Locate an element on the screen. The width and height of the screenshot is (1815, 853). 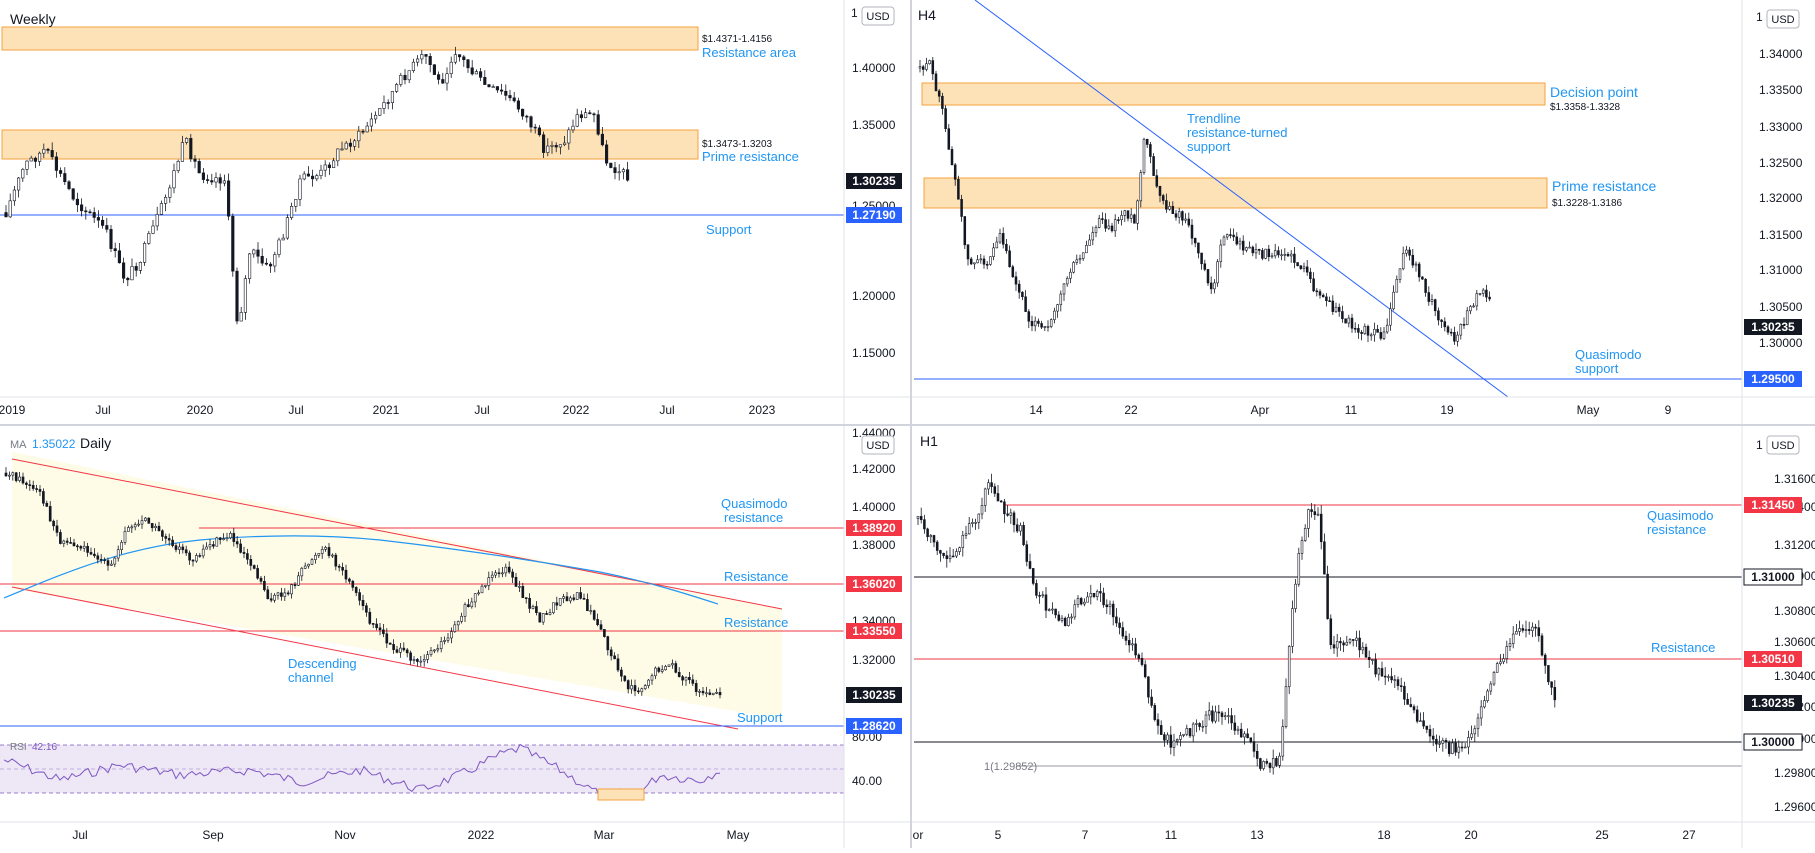
price-tick-label: 1.30600 is located at coordinates (1794, 642).